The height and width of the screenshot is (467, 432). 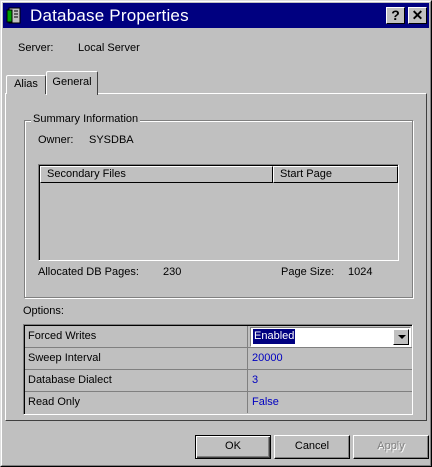 What do you see at coordinates (312, 447) in the screenshot?
I see `cancel-button: Cancel` at bounding box center [312, 447].